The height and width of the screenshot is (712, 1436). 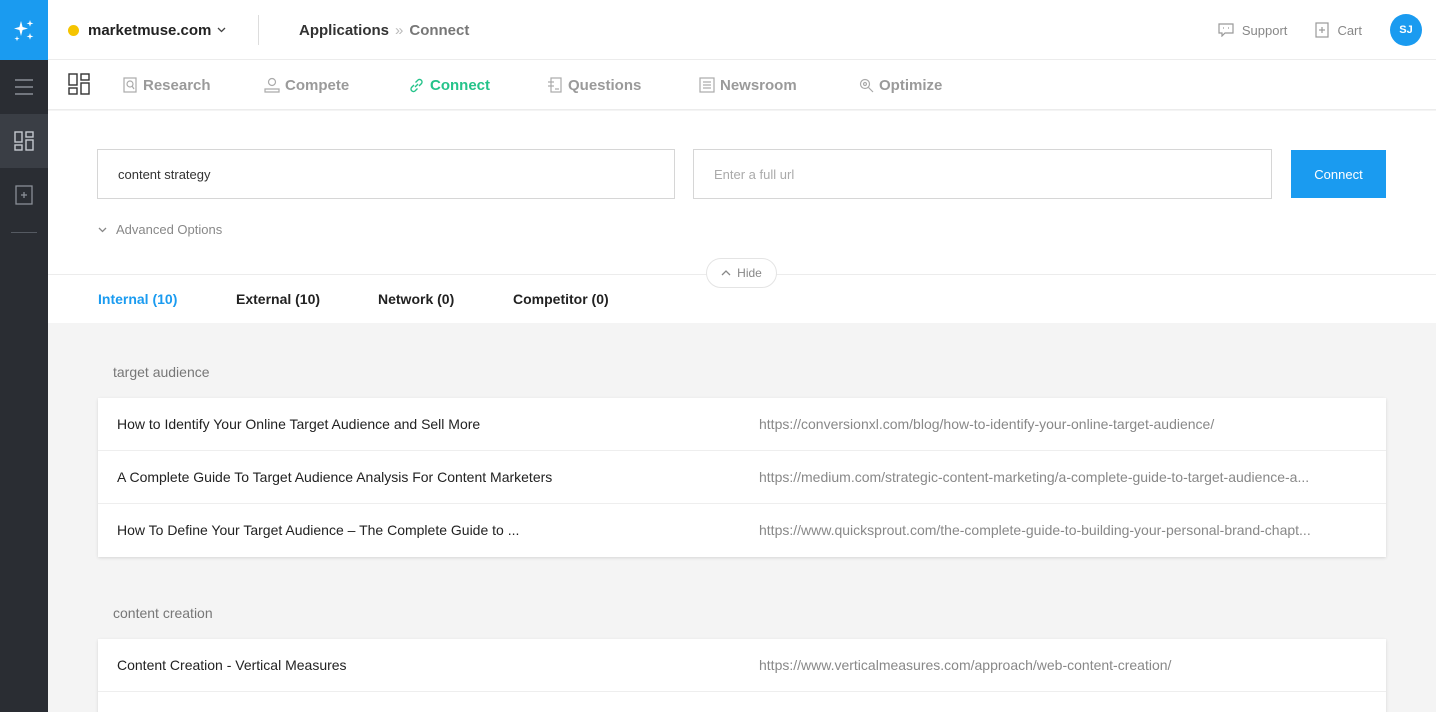 I want to click on advanced-options-toggle: Advanced Options, so click(x=160, y=229).